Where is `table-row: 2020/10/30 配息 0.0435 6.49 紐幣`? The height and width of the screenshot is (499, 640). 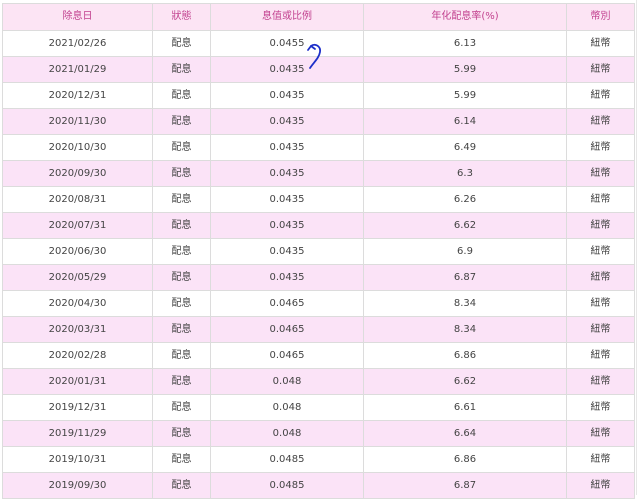
table-row: 2020/10/30 配息 0.0435 6.49 紐幣 is located at coordinates (318, 147).